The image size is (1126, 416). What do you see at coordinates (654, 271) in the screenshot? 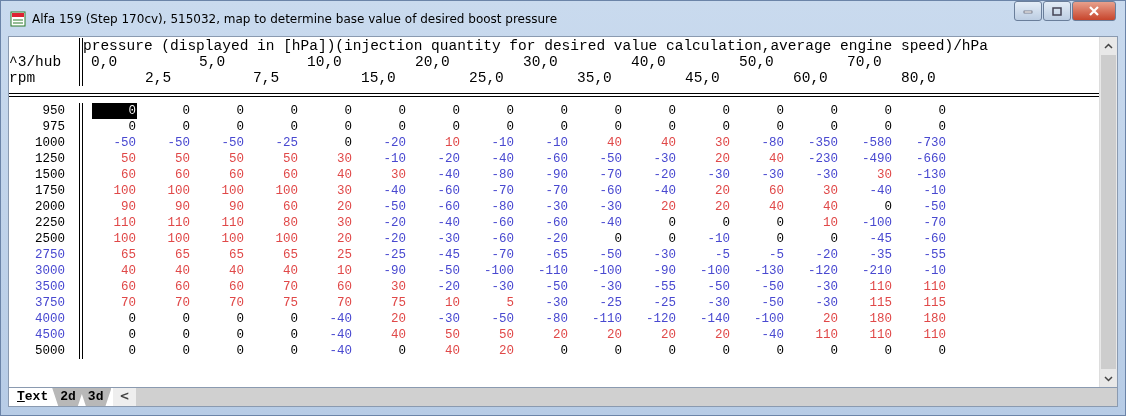
I see `table-cell: -90` at bounding box center [654, 271].